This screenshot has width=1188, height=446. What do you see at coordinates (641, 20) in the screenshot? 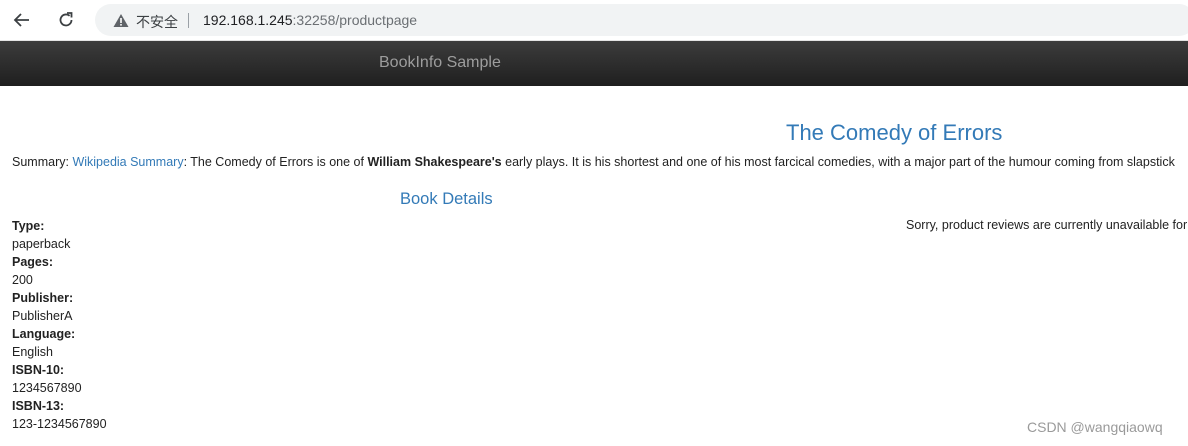
I see `address-bar: 不安全 192.168.1.245:32258/productpage` at bounding box center [641, 20].